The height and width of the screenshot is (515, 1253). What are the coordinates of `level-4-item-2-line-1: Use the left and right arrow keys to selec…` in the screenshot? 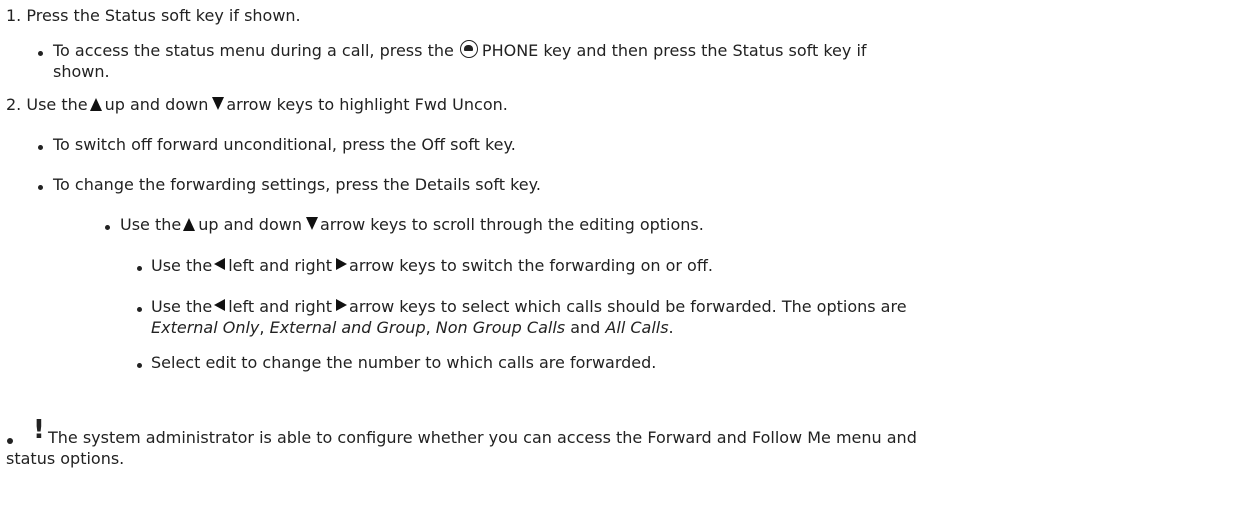 It's located at (529, 307).